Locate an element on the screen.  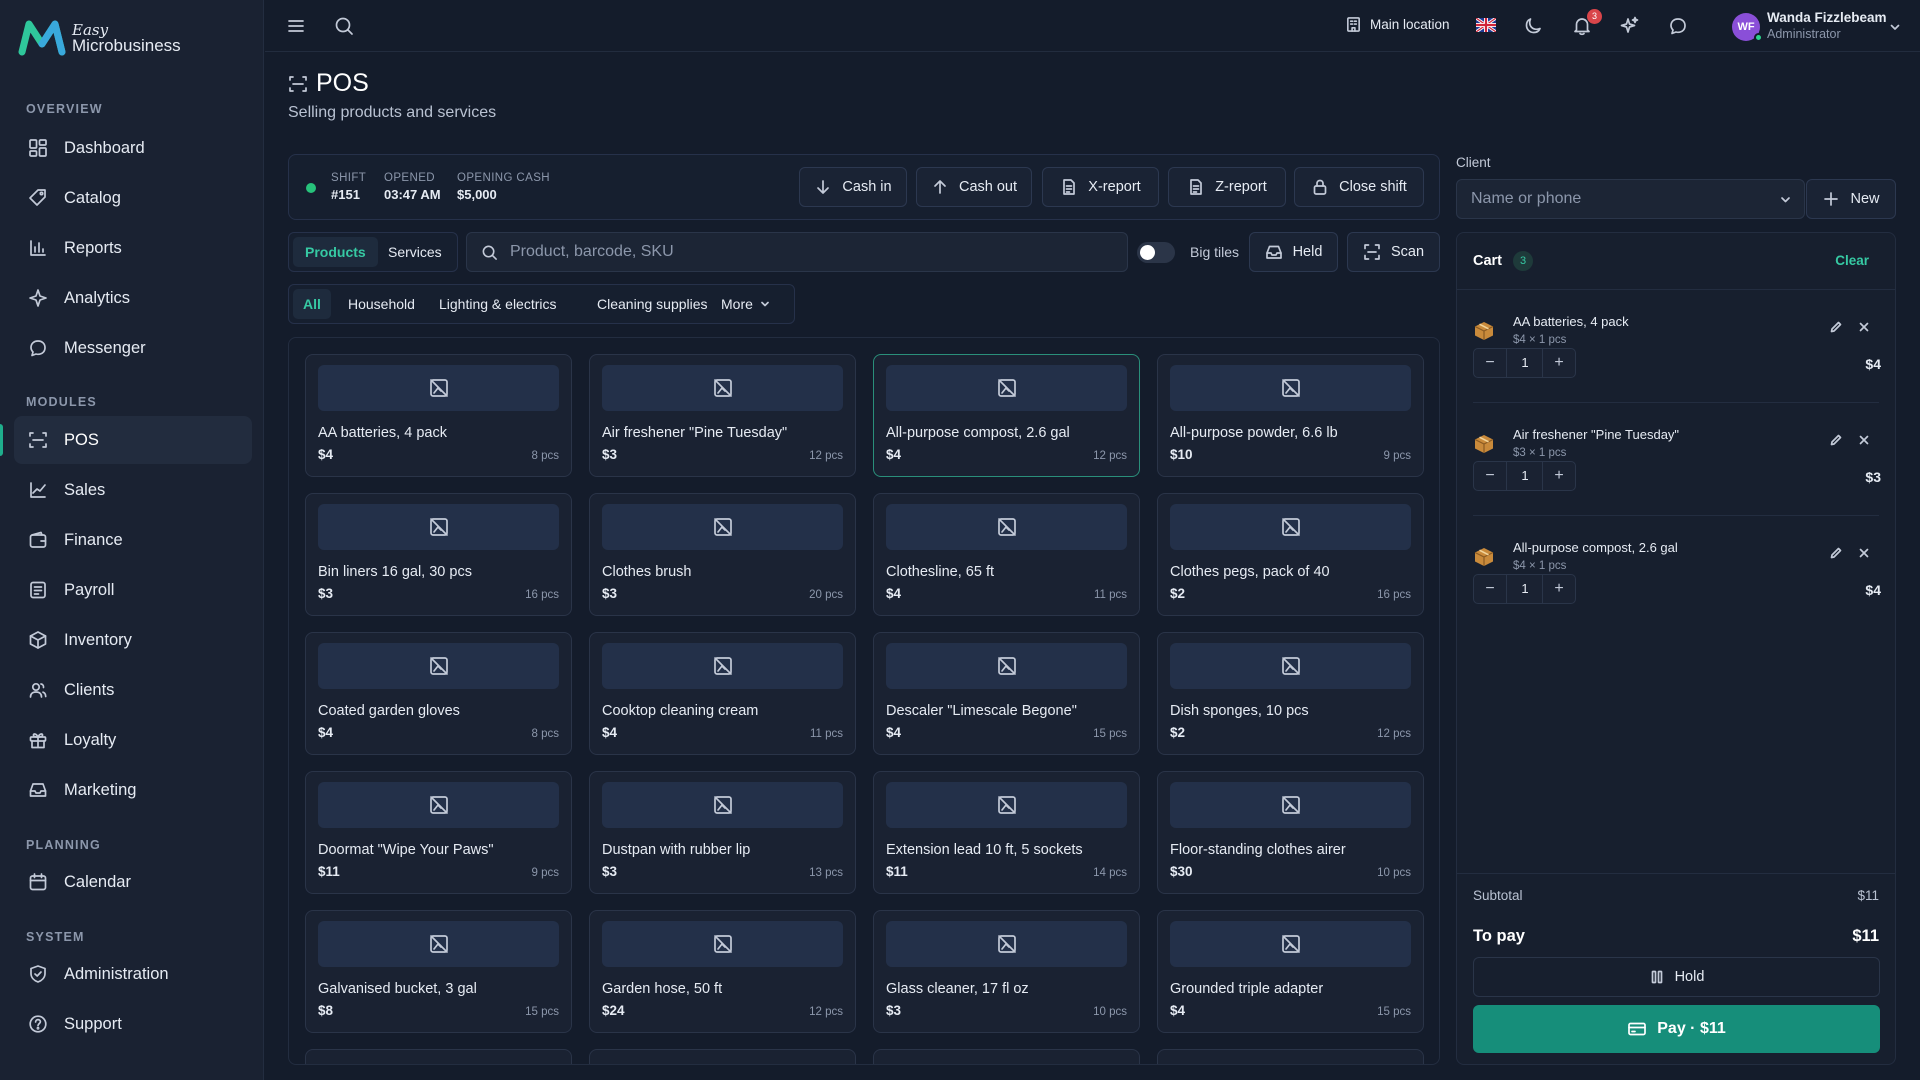
product-tile: Air freshener "Pine Tuesday" $3 12 pcs is located at coordinates (722, 415).